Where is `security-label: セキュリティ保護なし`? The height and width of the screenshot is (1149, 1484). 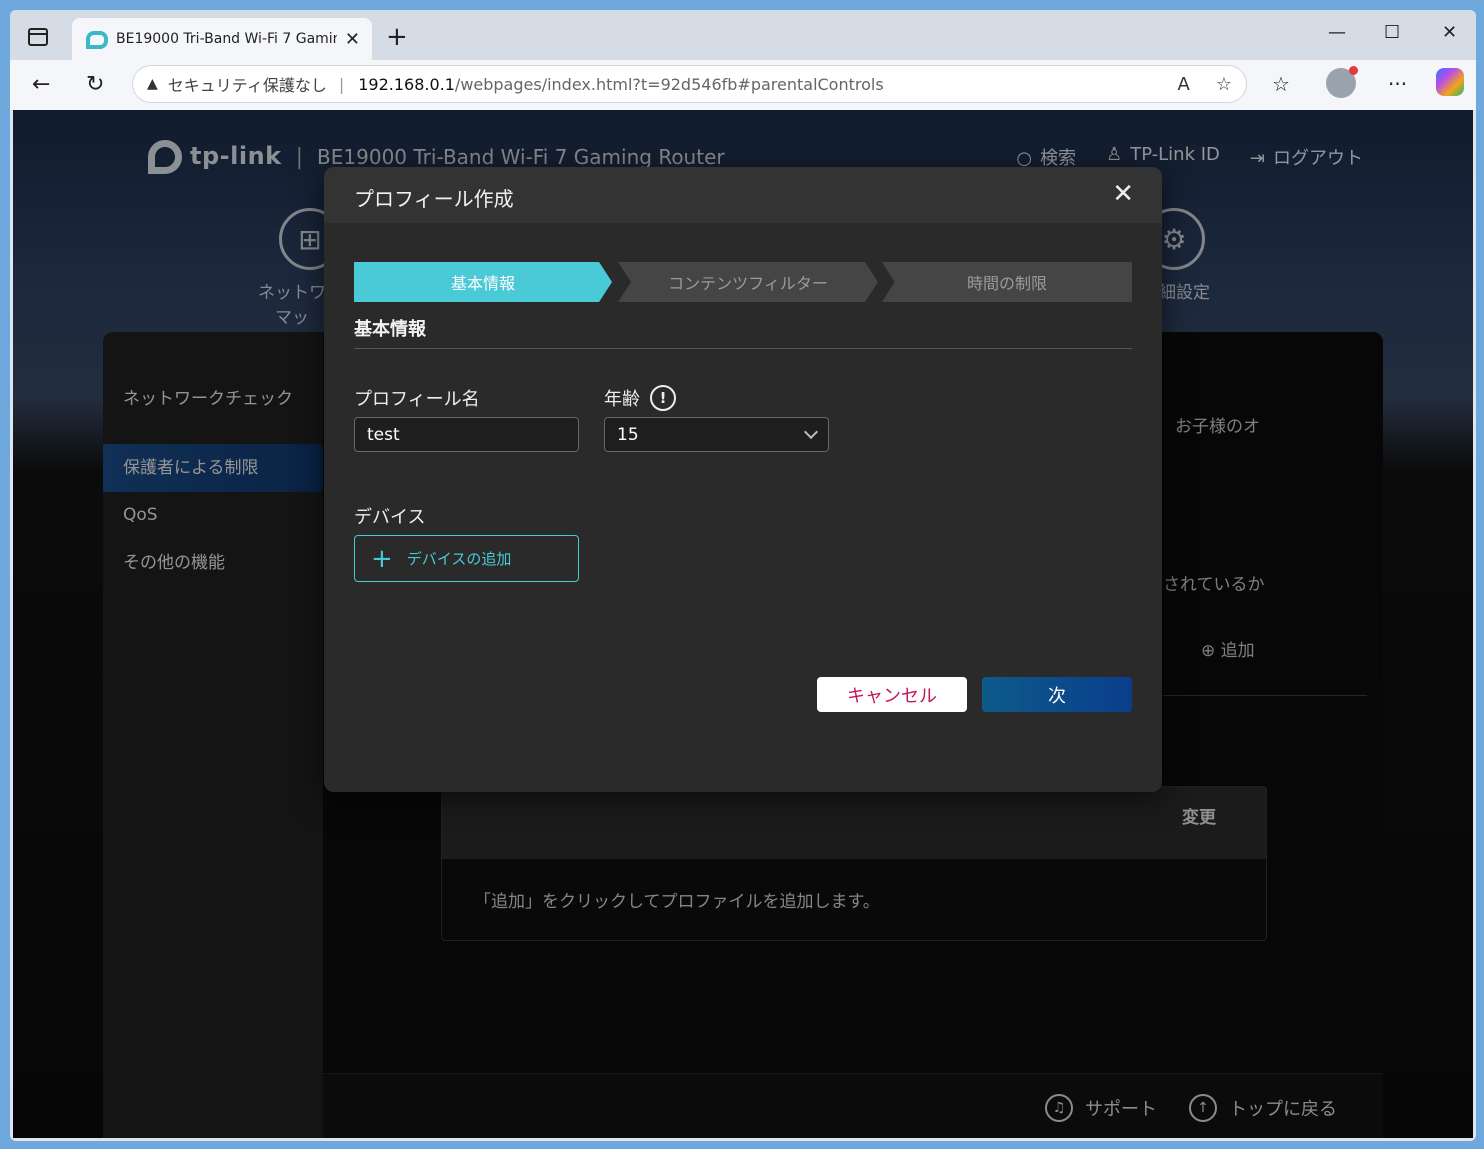 security-label: セキュリティ保護なし is located at coordinates (247, 85).